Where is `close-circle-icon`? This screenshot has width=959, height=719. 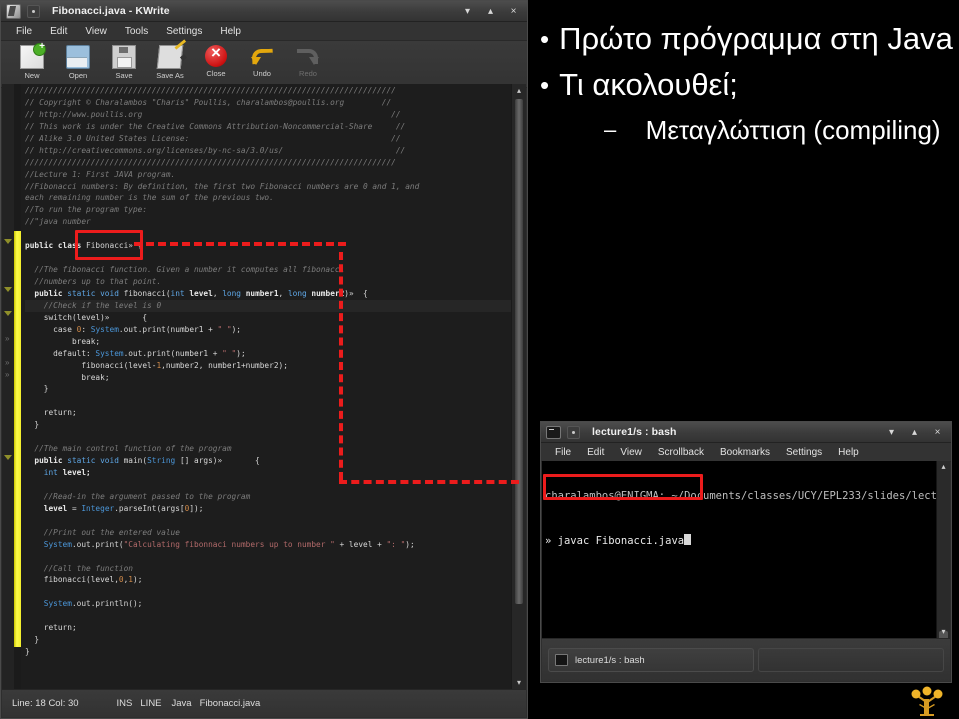
close-circle-icon is located at coordinates (216, 55).